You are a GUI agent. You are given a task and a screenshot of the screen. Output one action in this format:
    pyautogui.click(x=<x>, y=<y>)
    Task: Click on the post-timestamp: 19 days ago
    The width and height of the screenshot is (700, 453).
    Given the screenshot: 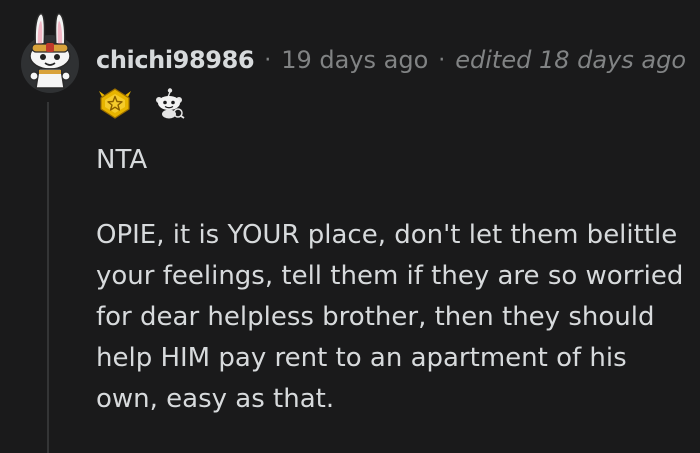 What is the action you would take?
    pyautogui.click(x=354, y=60)
    